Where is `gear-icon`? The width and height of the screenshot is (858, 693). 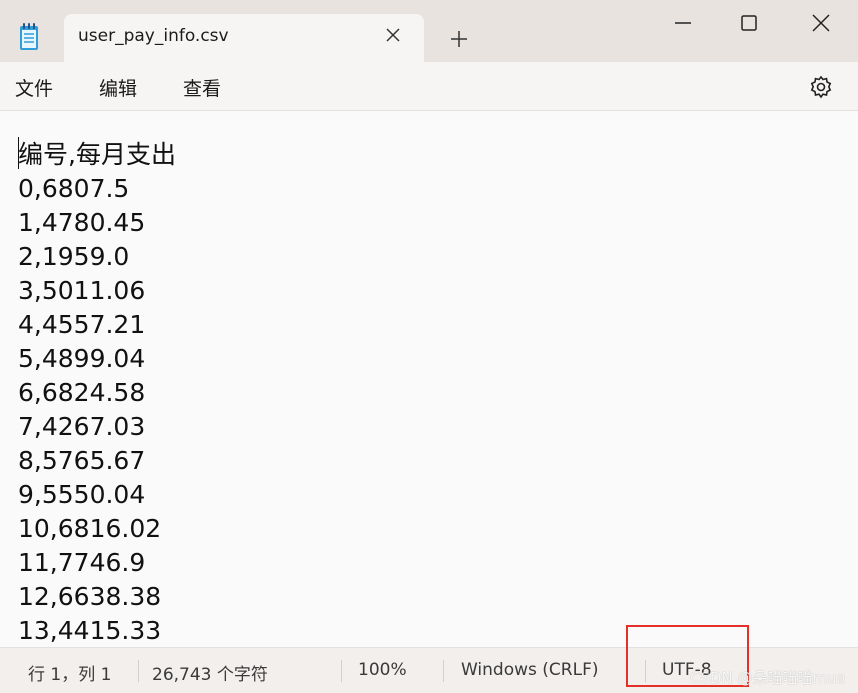 gear-icon is located at coordinates (821, 87).